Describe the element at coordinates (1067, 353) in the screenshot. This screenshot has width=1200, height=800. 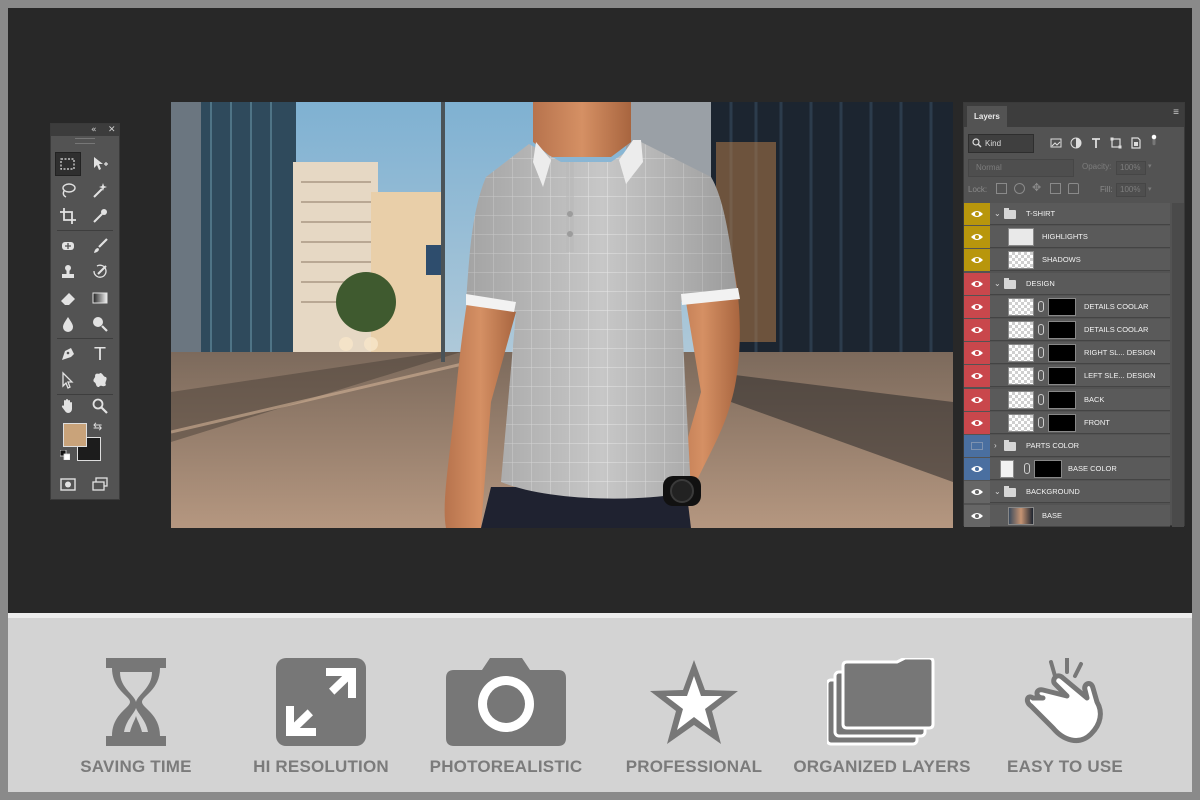
I see `layer-row: RIGHT SL... DESIGN` at that location.